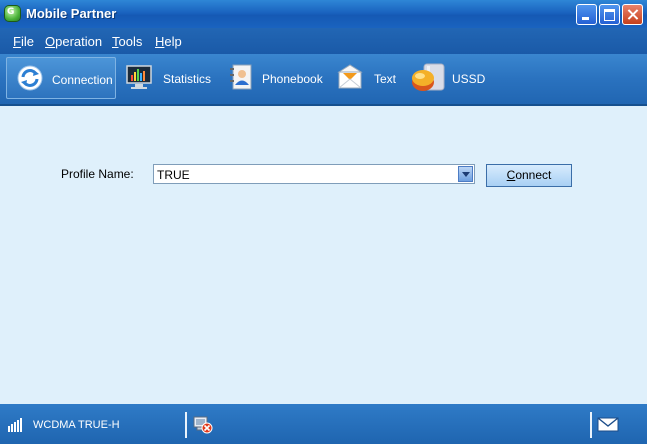 This screenshot has width=647, height=444. What do you see at coordinates (632, 14) in the screenshot?
I see `close-button` at bounding box center [632, 14].